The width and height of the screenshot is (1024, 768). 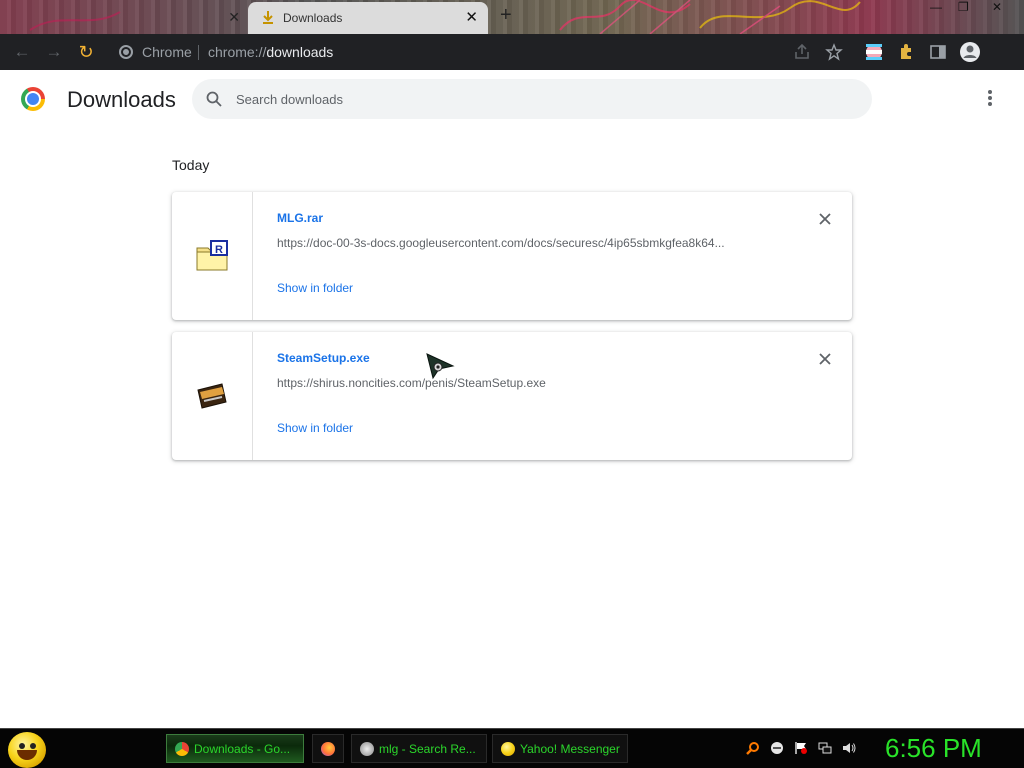 I want to click on browser-toolbar: ← → ↻ Chrome chrome://downloads, so click(x=512, y=52).